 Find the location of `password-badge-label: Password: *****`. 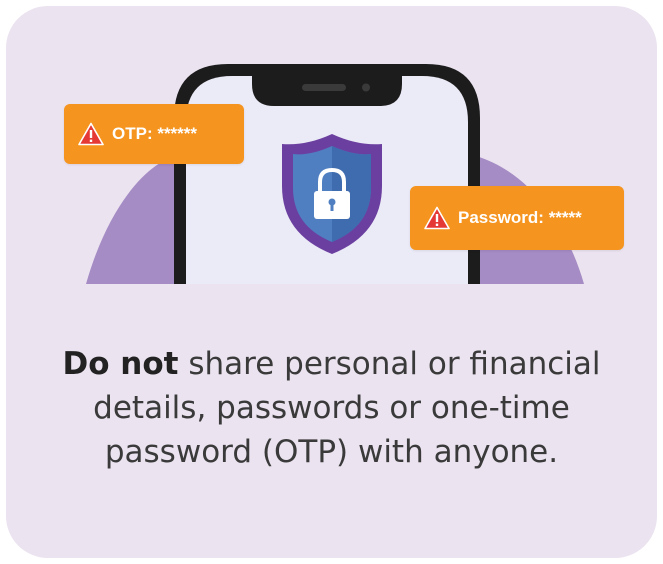

password-badge-label: Password: ***** is located at coordinates (520, 217).